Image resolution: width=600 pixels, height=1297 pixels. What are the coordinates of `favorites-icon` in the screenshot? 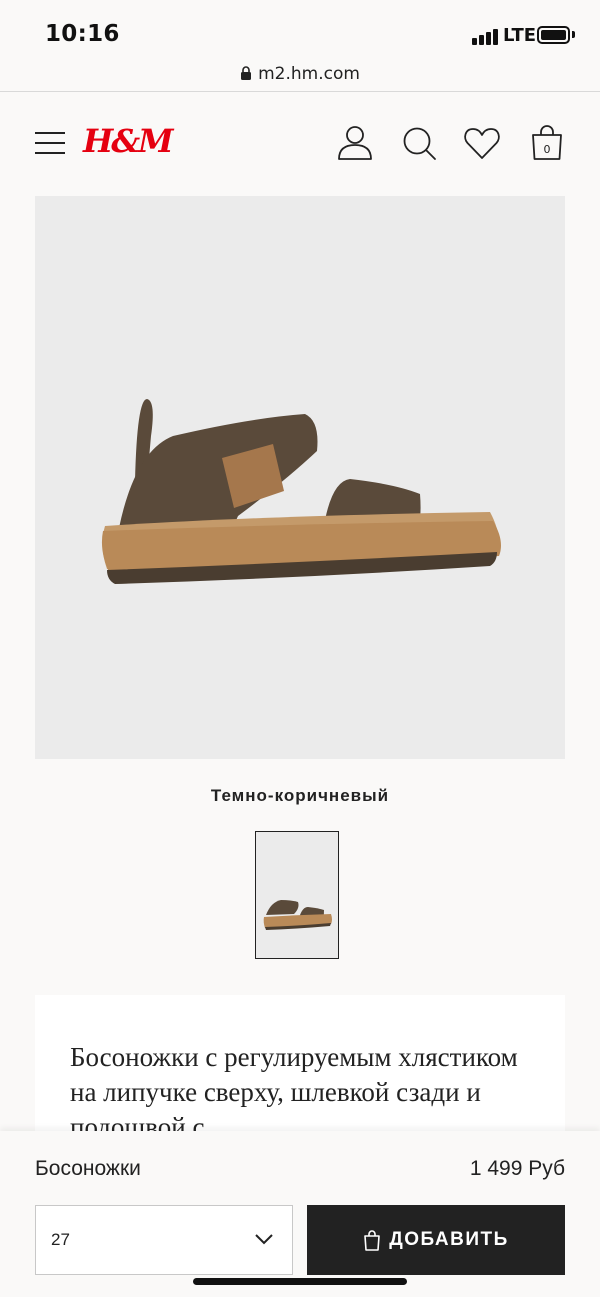 It's located at (482, 143).